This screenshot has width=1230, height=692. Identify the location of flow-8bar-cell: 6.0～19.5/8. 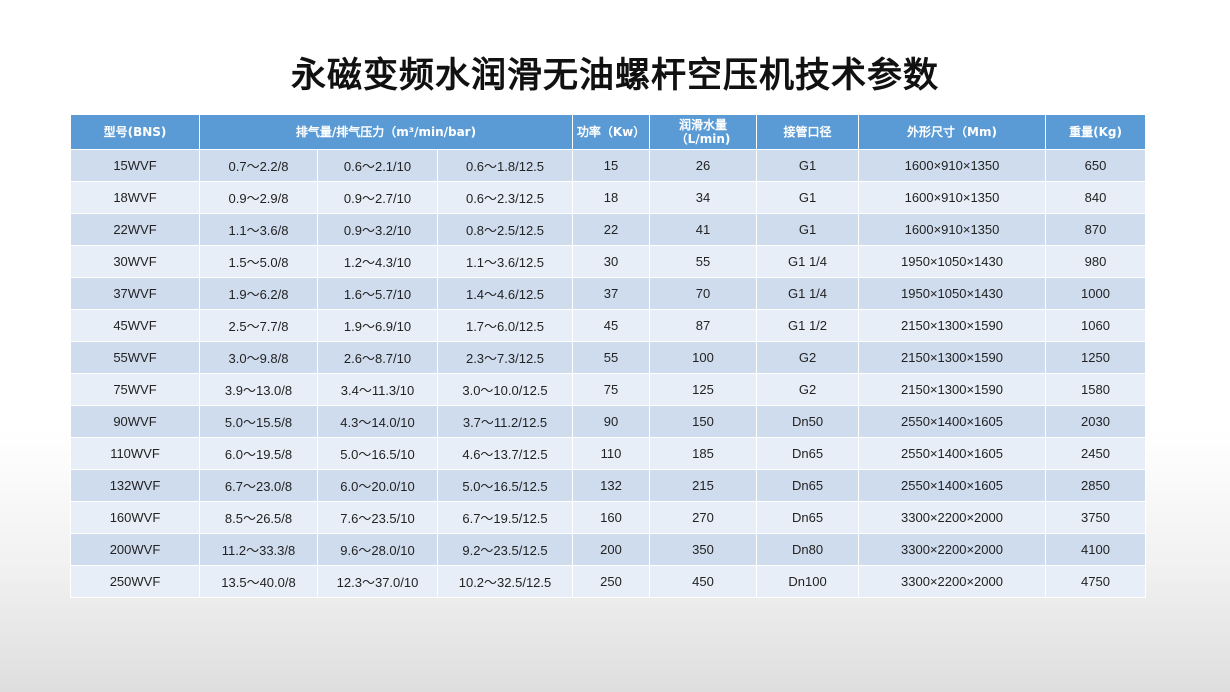
(258, 453).